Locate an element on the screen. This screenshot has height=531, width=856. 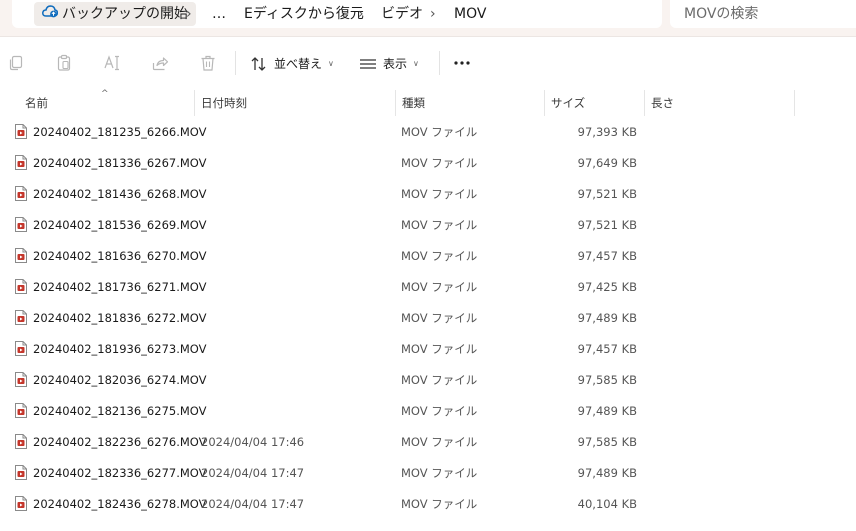
column-header-date: 日付時刻 is located at coordinates (295, 103).